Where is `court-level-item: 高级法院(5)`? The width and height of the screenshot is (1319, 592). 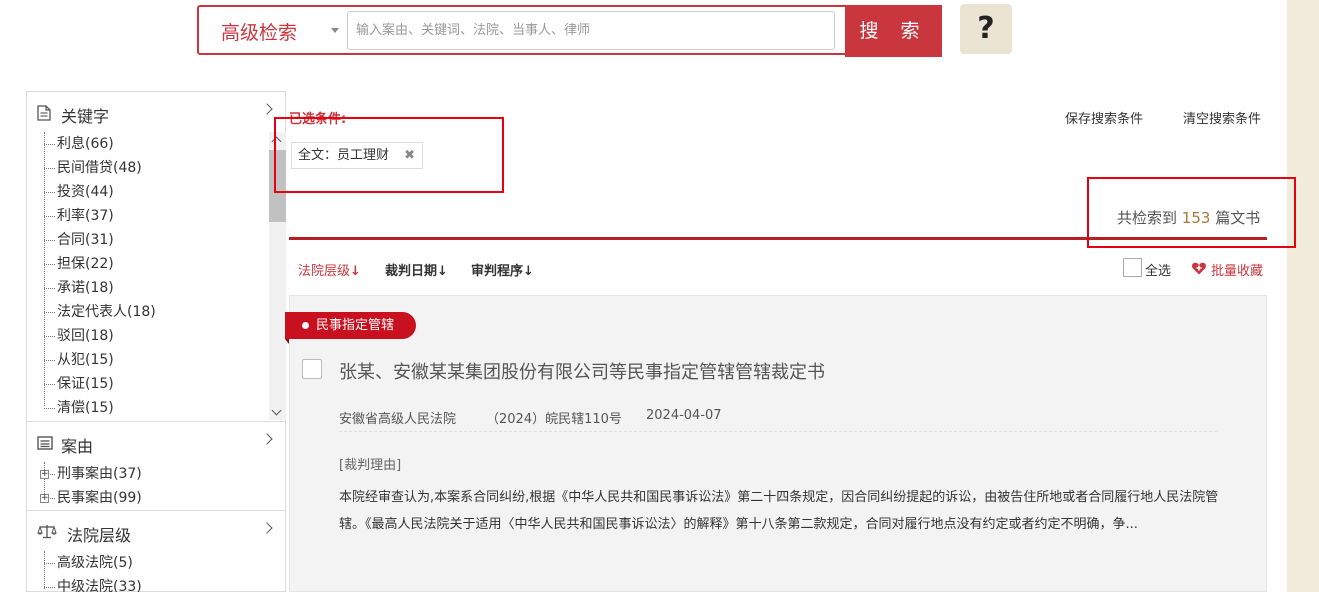 court-level-item: 高级法院(5) is located at coordinates (164, 563).